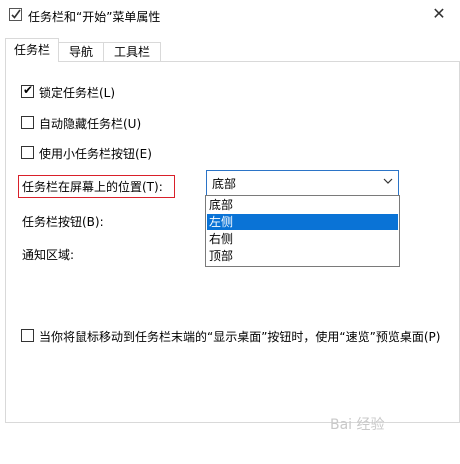  What do you see at coordinates (94, 17) in the screenshot?
I see `window-title: 任务栏和“开始”菜单属性` at bounding box center [94, 17].